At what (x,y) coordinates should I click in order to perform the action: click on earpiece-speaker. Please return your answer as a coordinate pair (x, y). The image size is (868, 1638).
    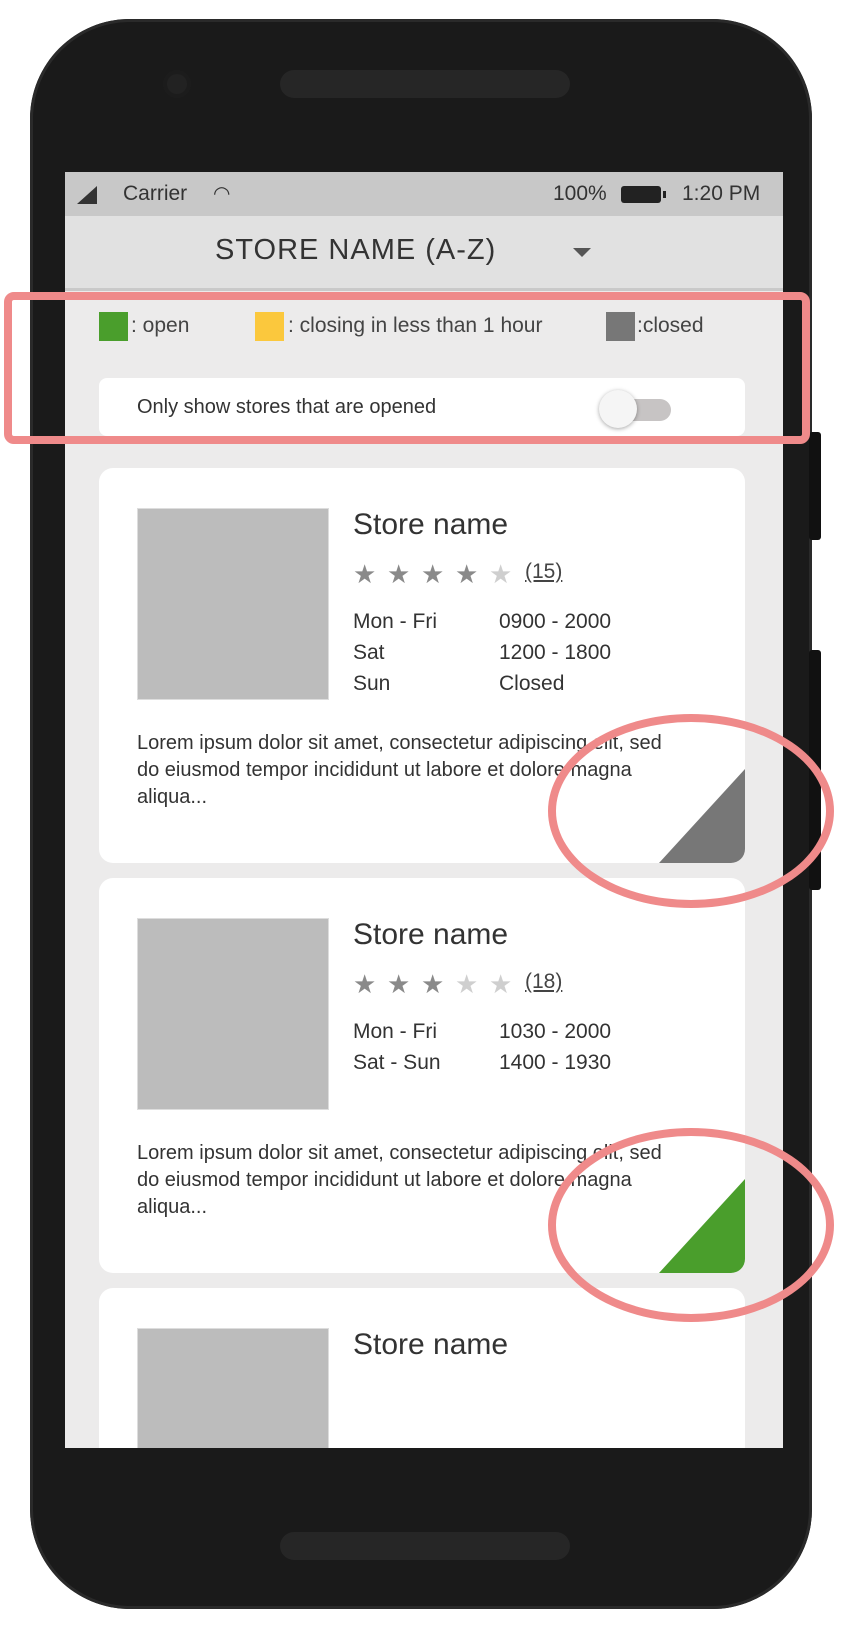
    Looking at the image, I should click on (425, 84).